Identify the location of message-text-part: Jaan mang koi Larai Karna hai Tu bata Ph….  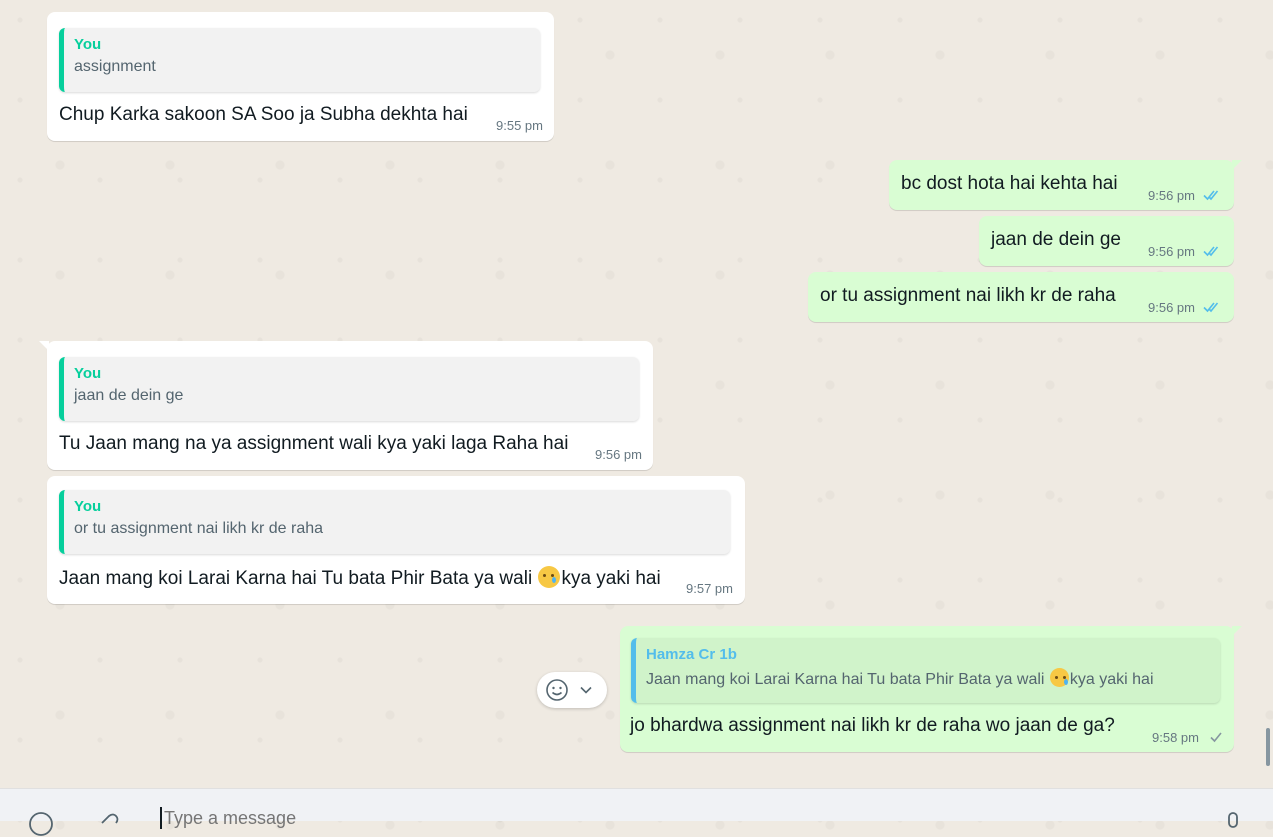
(298, 578).